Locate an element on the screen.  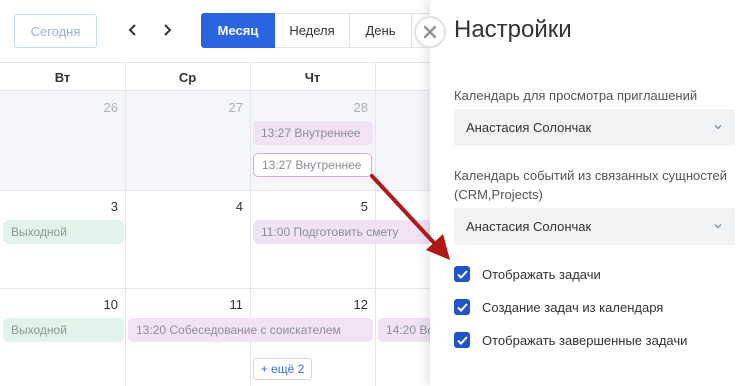
calendar-event: 11:00 Подготовить смету is located at coordinates (341, 232).